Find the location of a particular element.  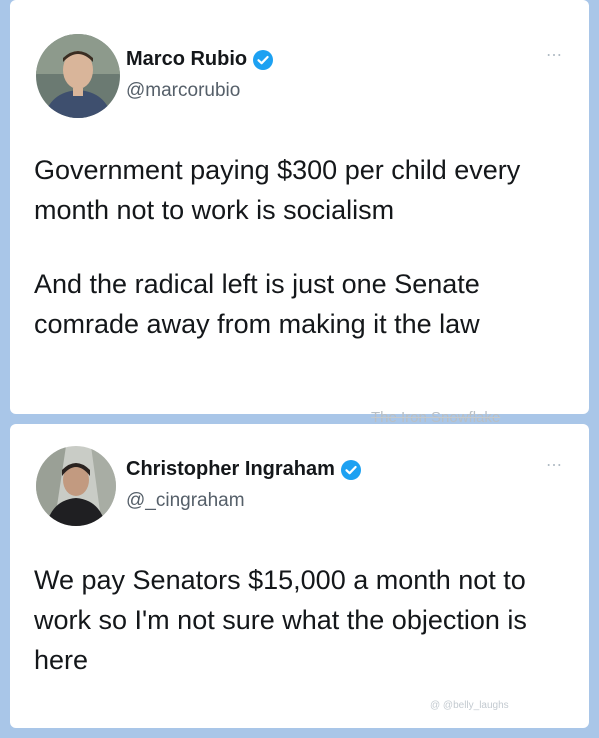

author-row: Marco Rubio is located at coordinates (200, 59).